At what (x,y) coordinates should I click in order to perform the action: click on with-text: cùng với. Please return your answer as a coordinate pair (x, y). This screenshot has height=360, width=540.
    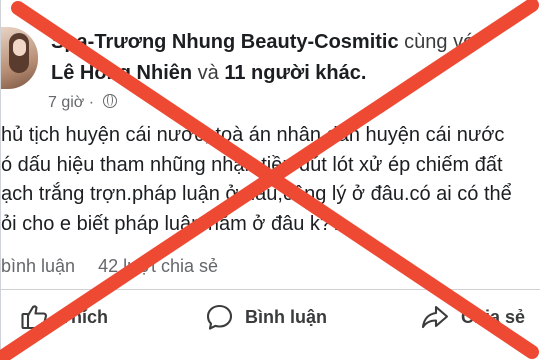
    Looking at the image, I should click on (442, 42).